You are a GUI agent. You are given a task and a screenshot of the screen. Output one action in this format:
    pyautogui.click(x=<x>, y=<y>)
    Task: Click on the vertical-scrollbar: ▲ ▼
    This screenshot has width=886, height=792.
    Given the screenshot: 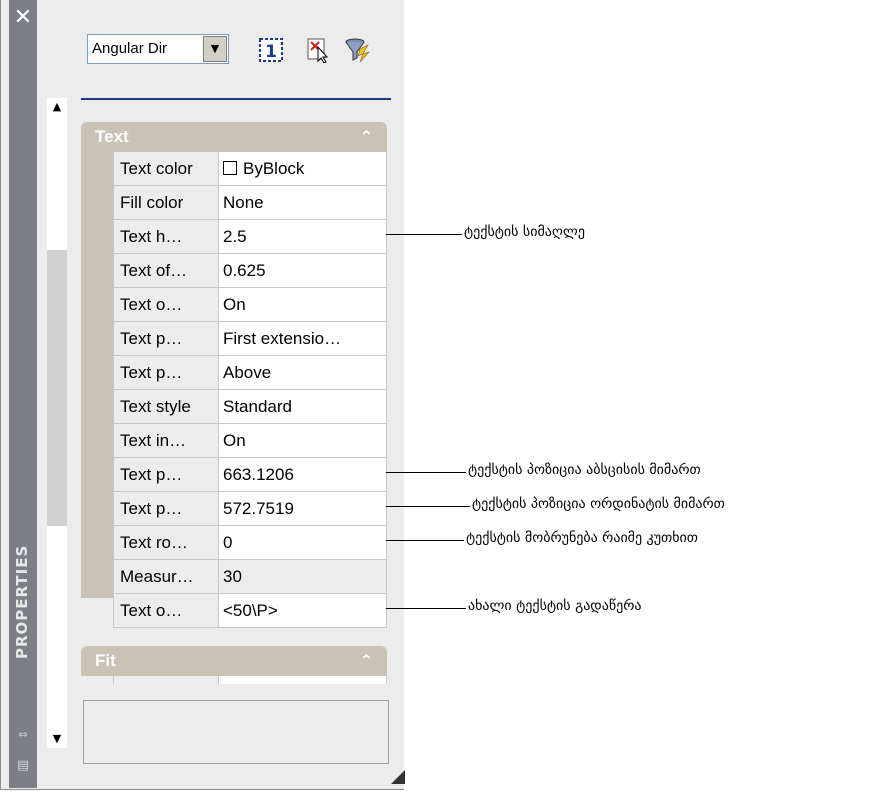 What is the action you would take?
    pyautogui.click(x=57, y=423)
    